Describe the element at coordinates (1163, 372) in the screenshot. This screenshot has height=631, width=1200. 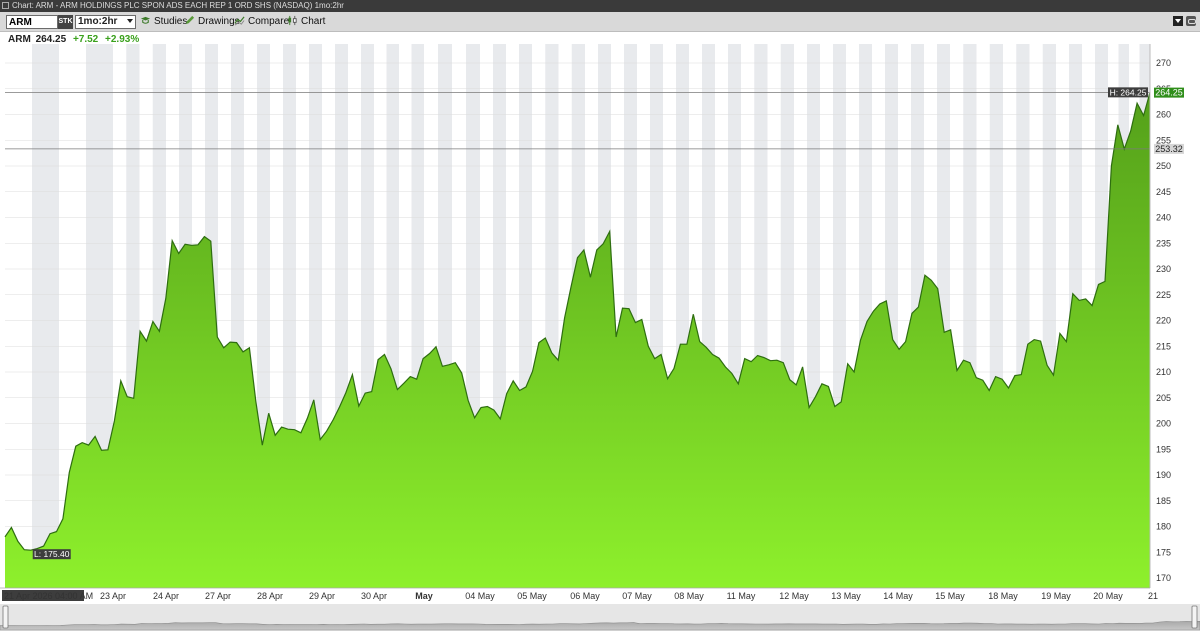
I see `y-tick-label: 210` at that location.